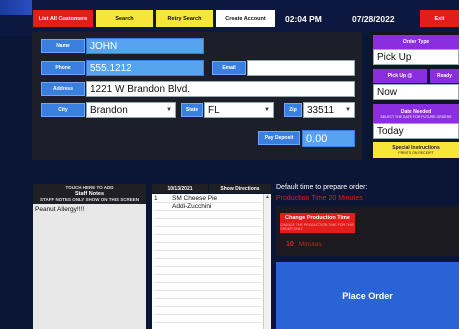 The width and height of the screenshot is (459, 329). What do you see at coordinates (303, 18) in the screenshot?
I see `clock-time: 02:04 PM` at bounding box center [303, 18].